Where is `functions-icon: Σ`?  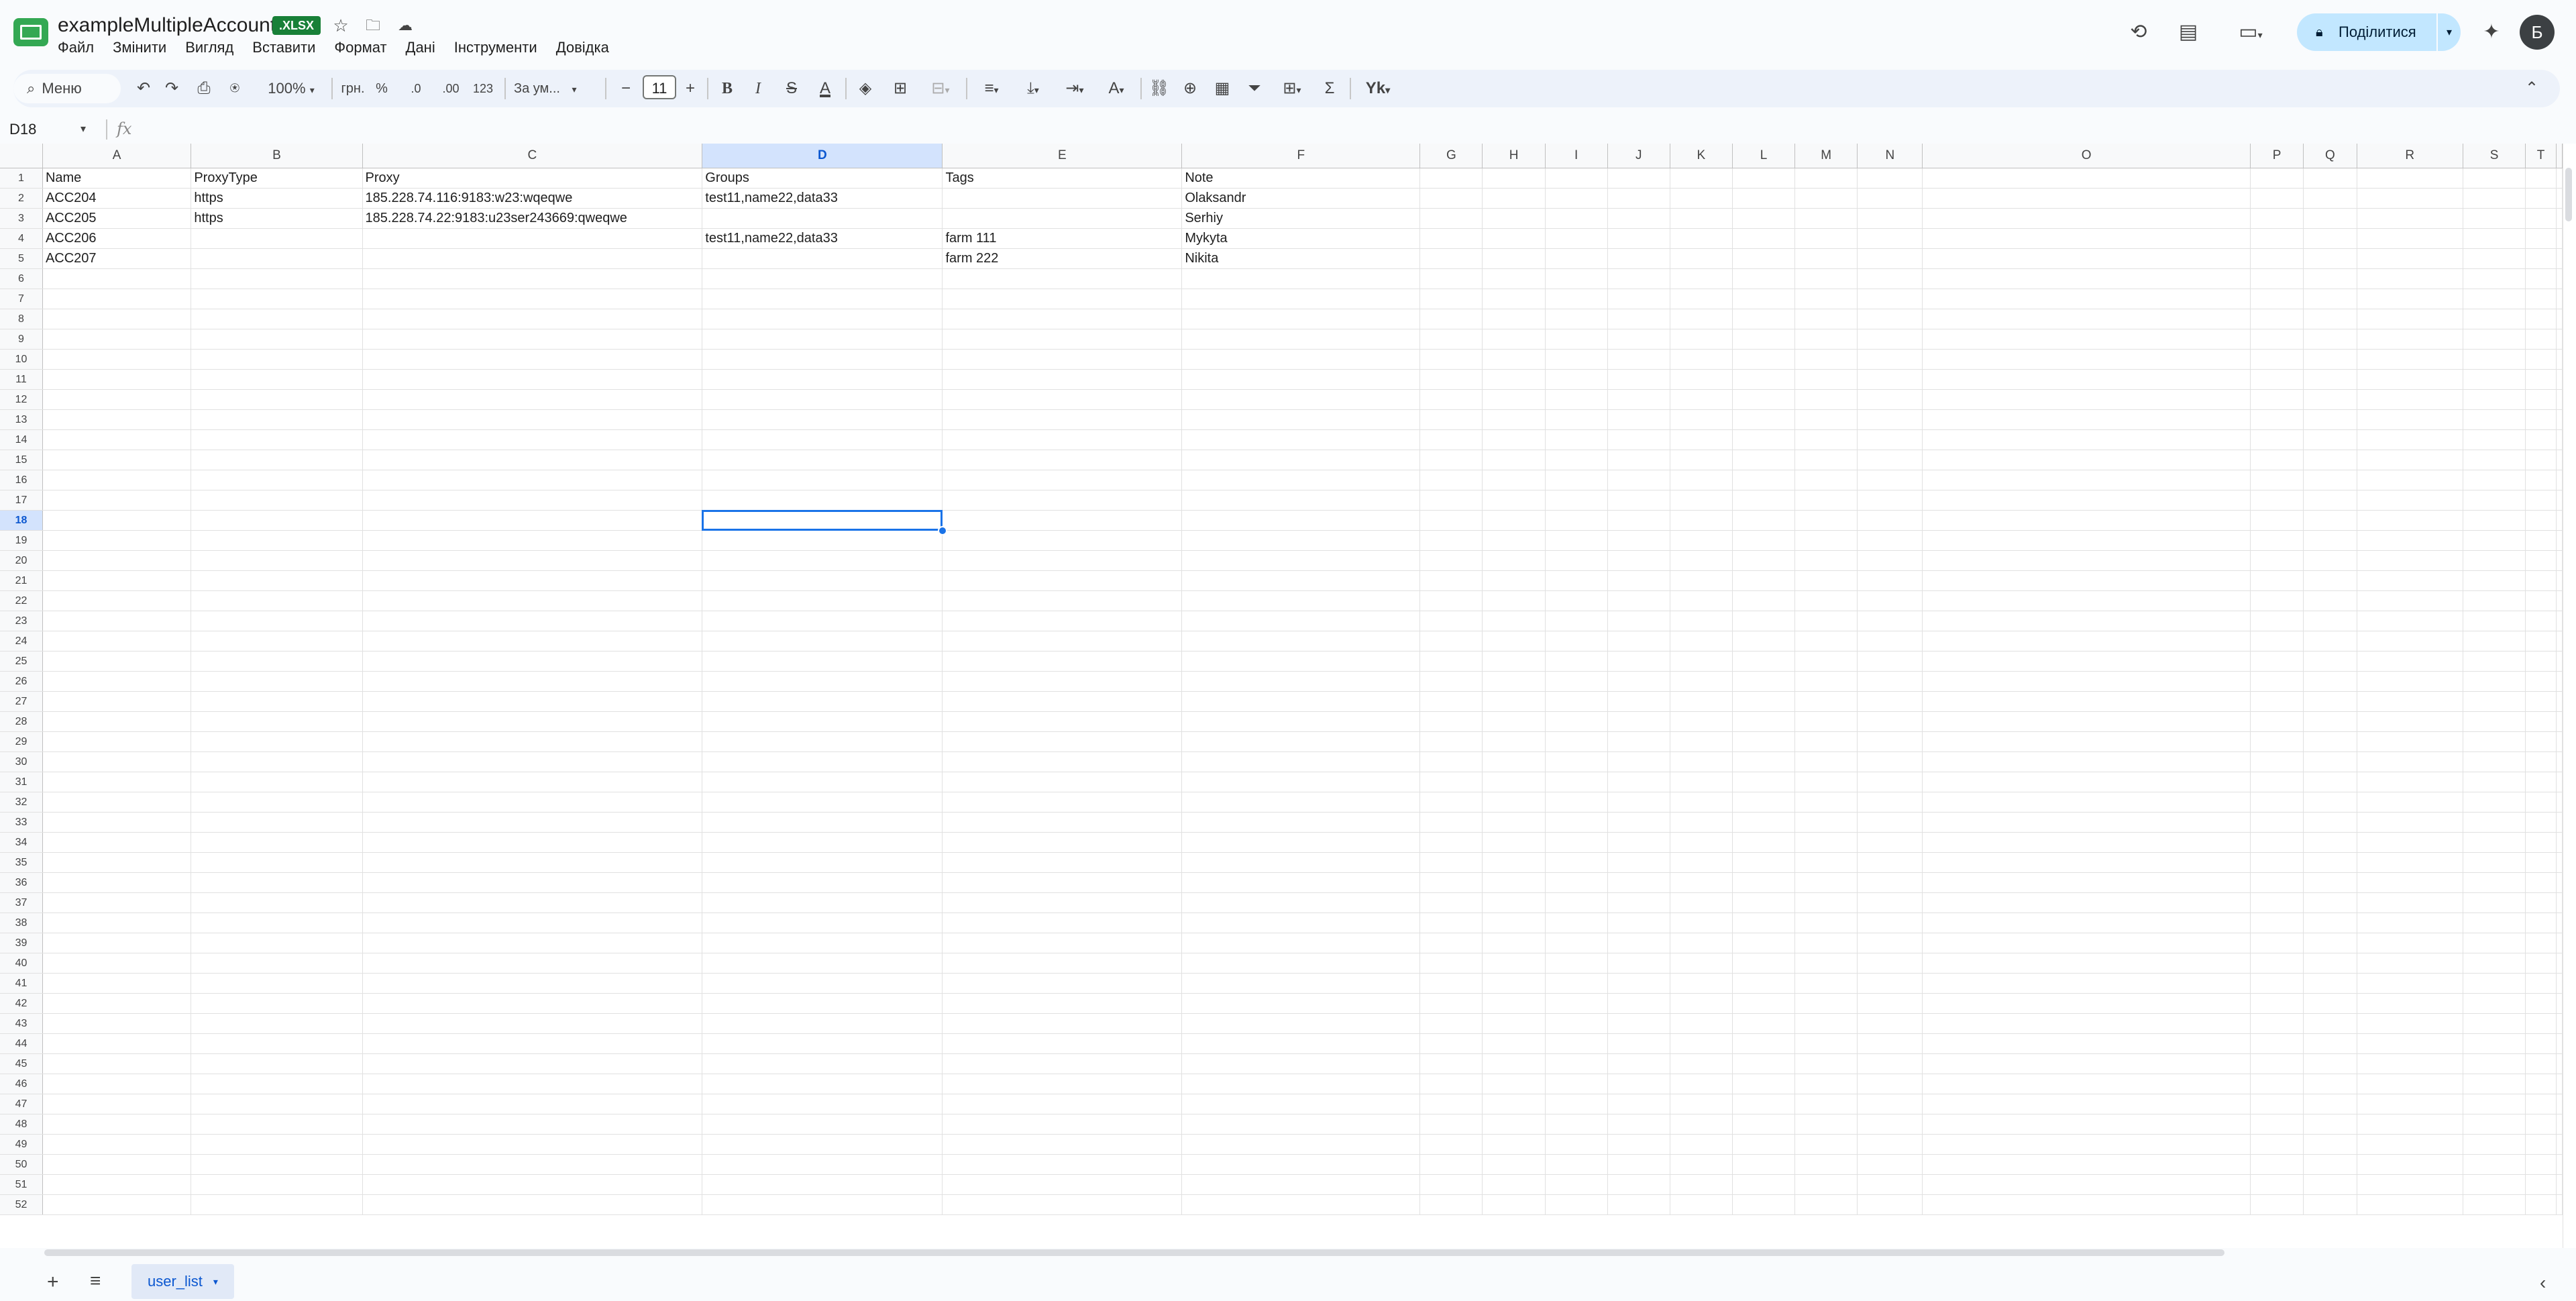 functions-icon: Σ is located at coordinates (1330, 88).